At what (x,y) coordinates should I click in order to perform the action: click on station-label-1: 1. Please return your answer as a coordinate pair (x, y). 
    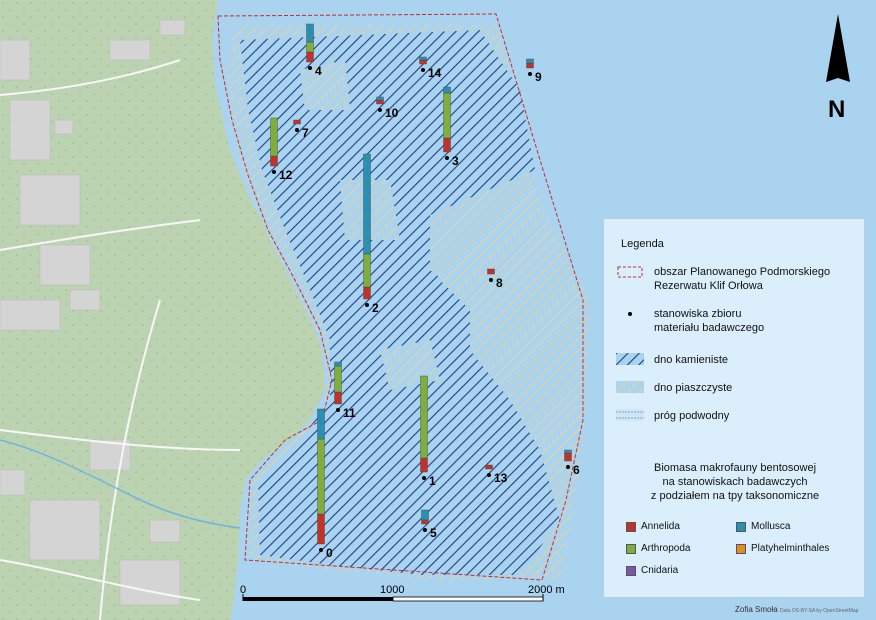
    Looking at the image, I should click on (432, 481).